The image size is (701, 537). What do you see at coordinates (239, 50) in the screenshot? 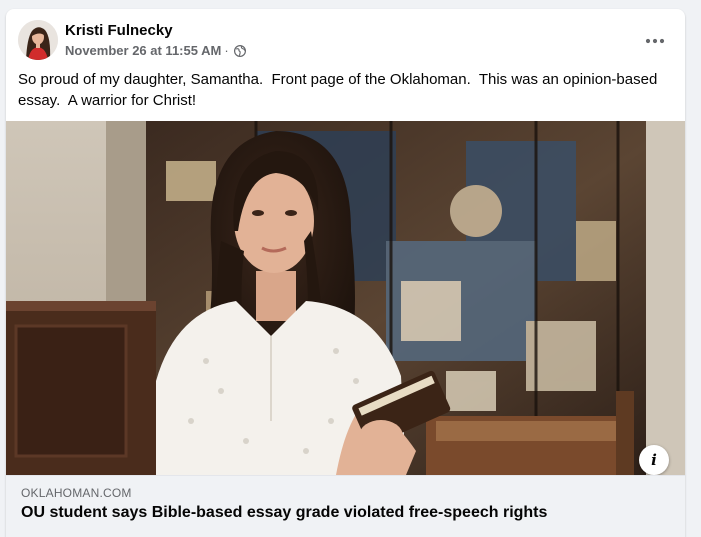
I see `globe-icon` at bounding box center [239, 50].